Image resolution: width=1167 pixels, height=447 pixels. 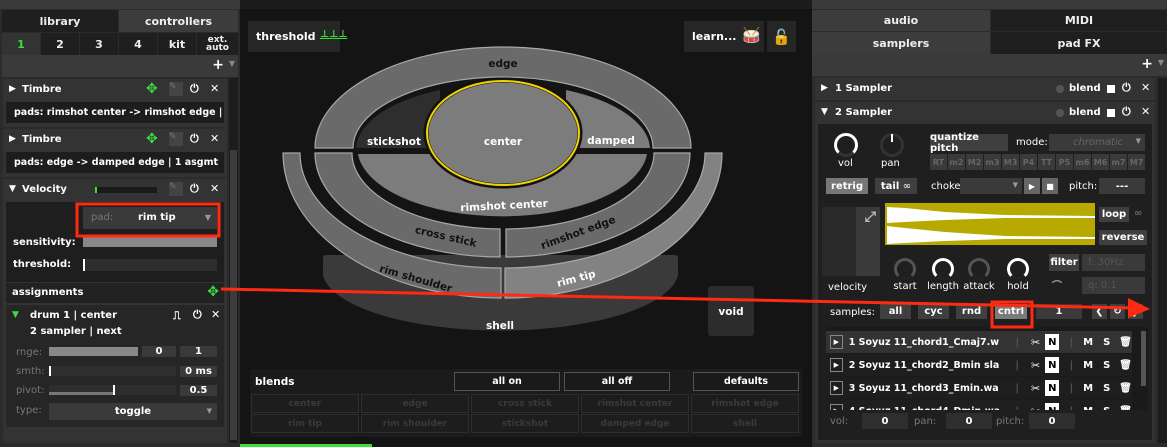 I want to click on velocity-curve: ⤢, so click(x=851, y=241).